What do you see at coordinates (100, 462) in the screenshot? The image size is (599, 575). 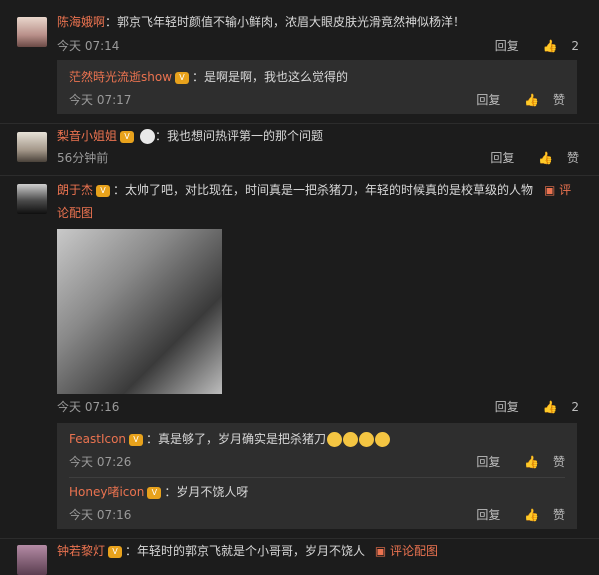 I see `reply-time: 今天 07:26` at bounding box center [100, 462].